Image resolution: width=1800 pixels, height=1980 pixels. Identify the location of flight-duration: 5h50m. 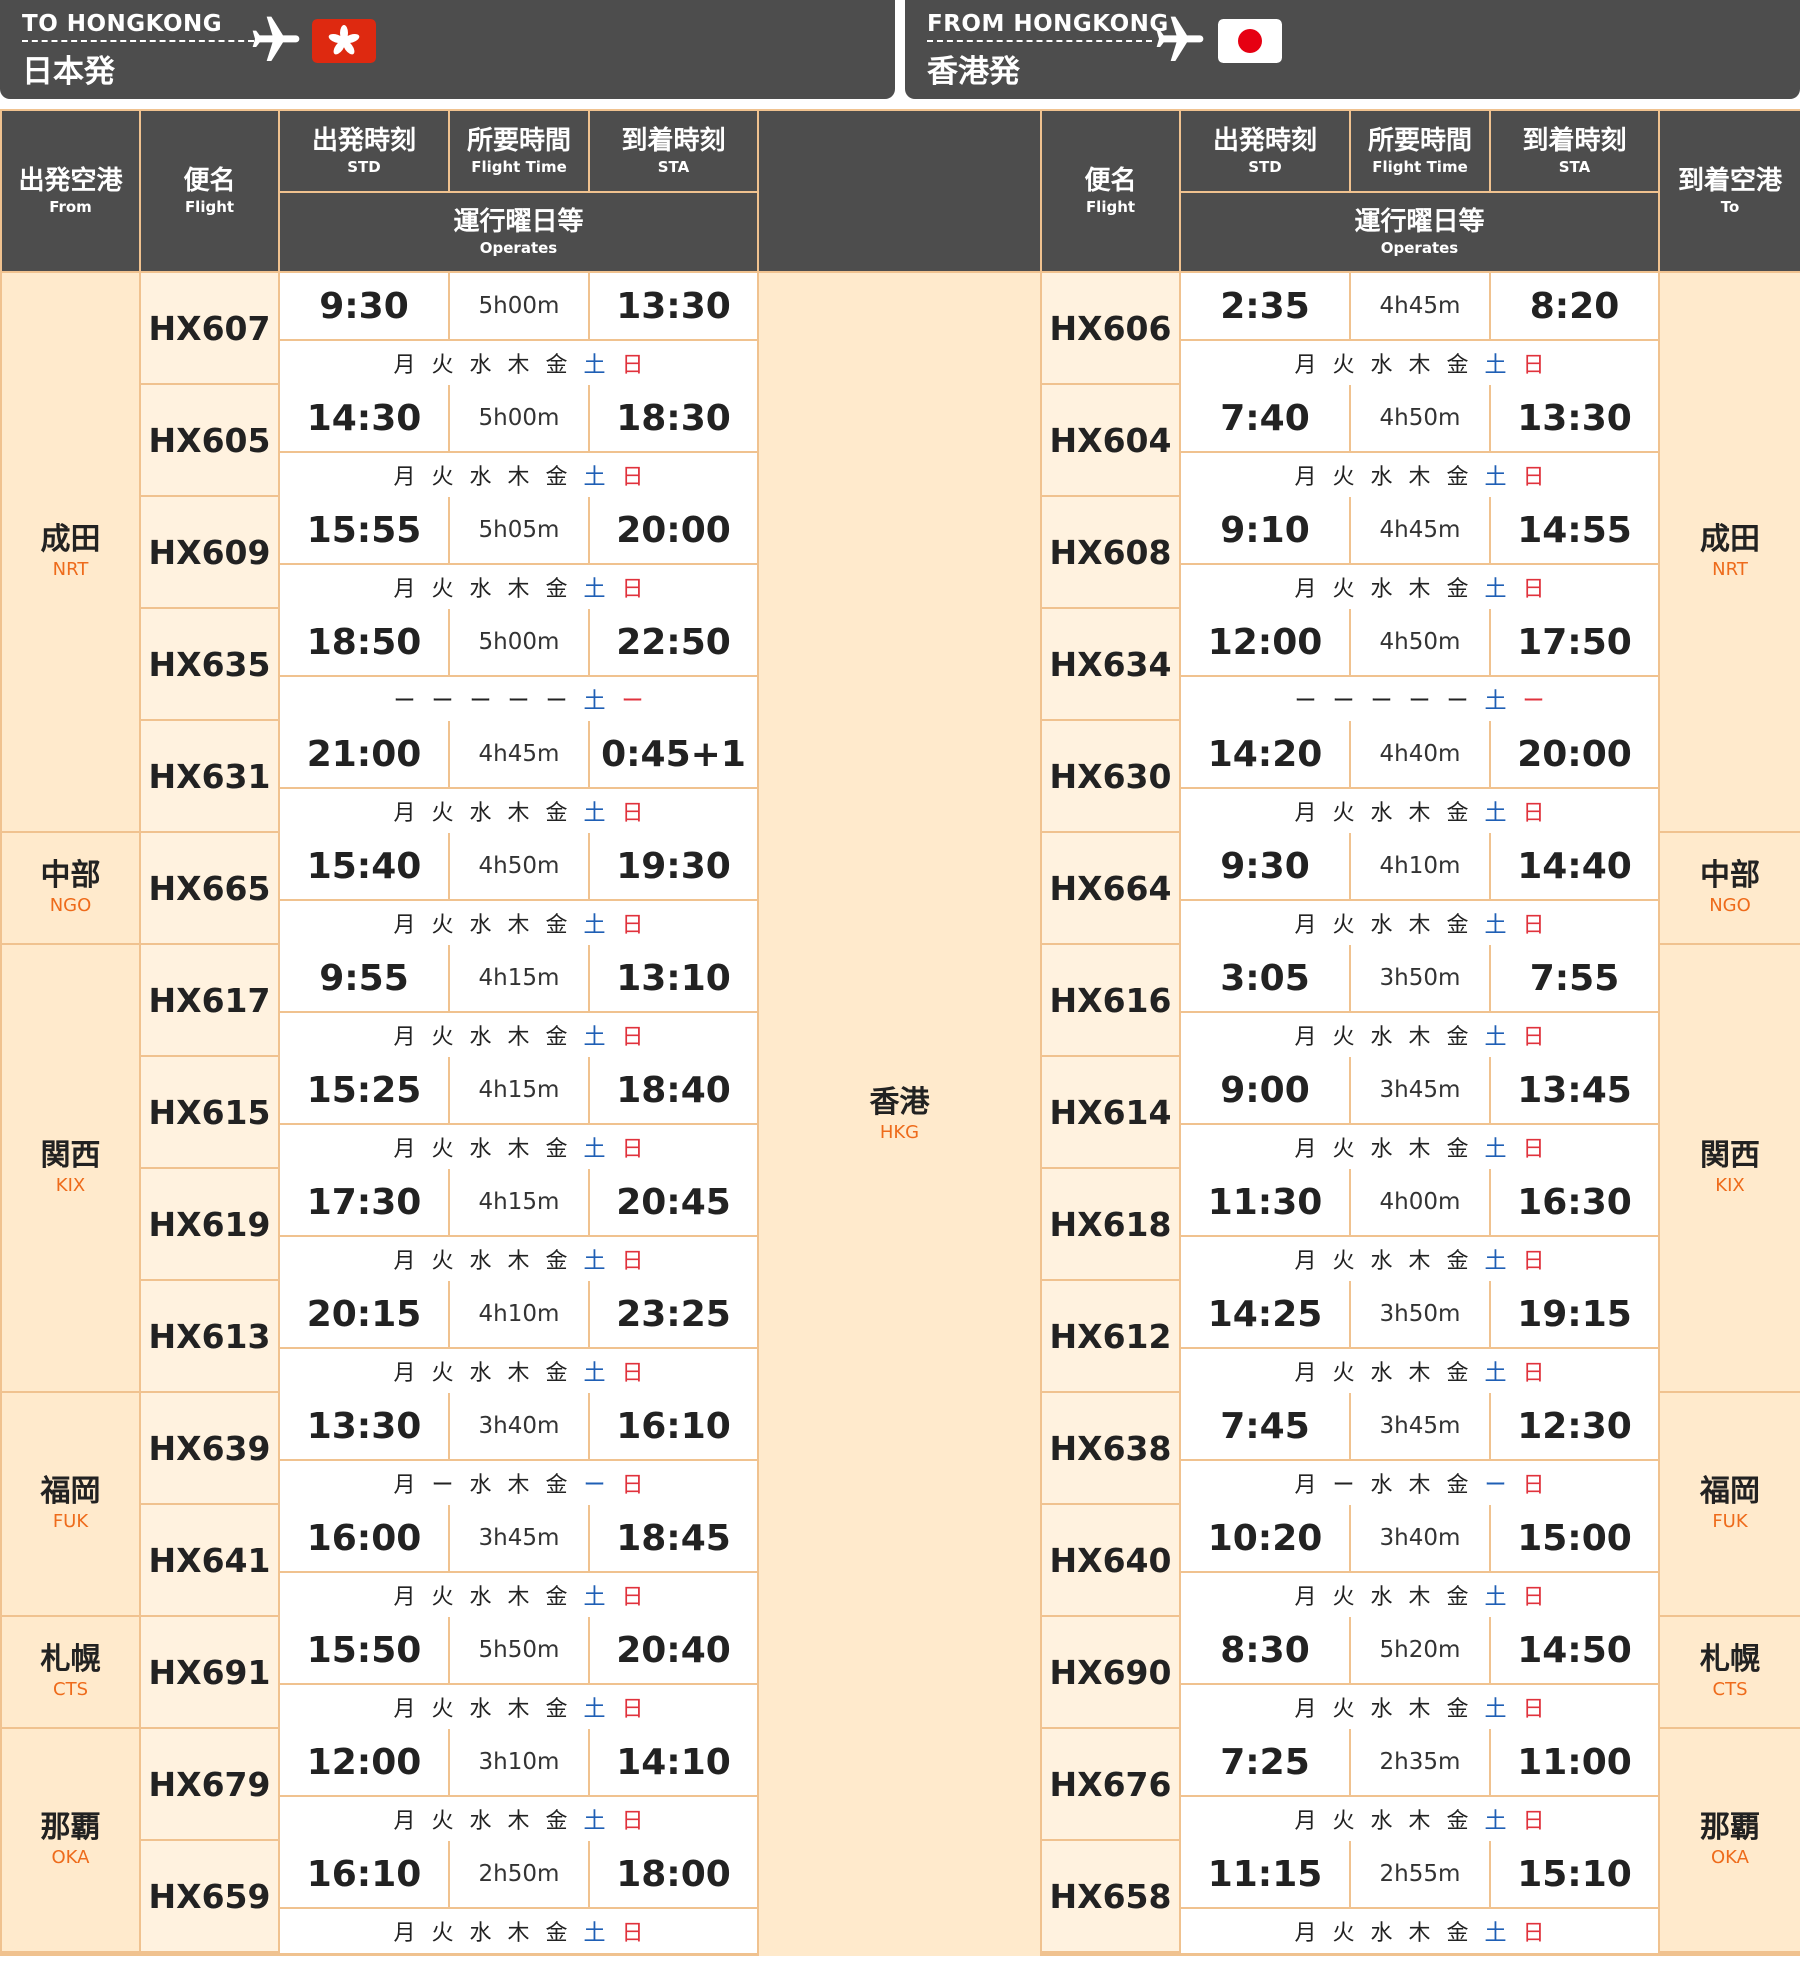
(519, 1650).